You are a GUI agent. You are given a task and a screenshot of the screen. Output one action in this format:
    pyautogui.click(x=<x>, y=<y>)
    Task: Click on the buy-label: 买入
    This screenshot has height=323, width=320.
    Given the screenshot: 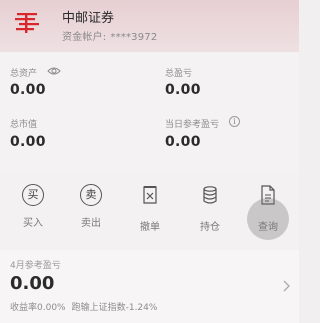 What is the action you would take?
    pyautogui.click(x=33, y=223)
    